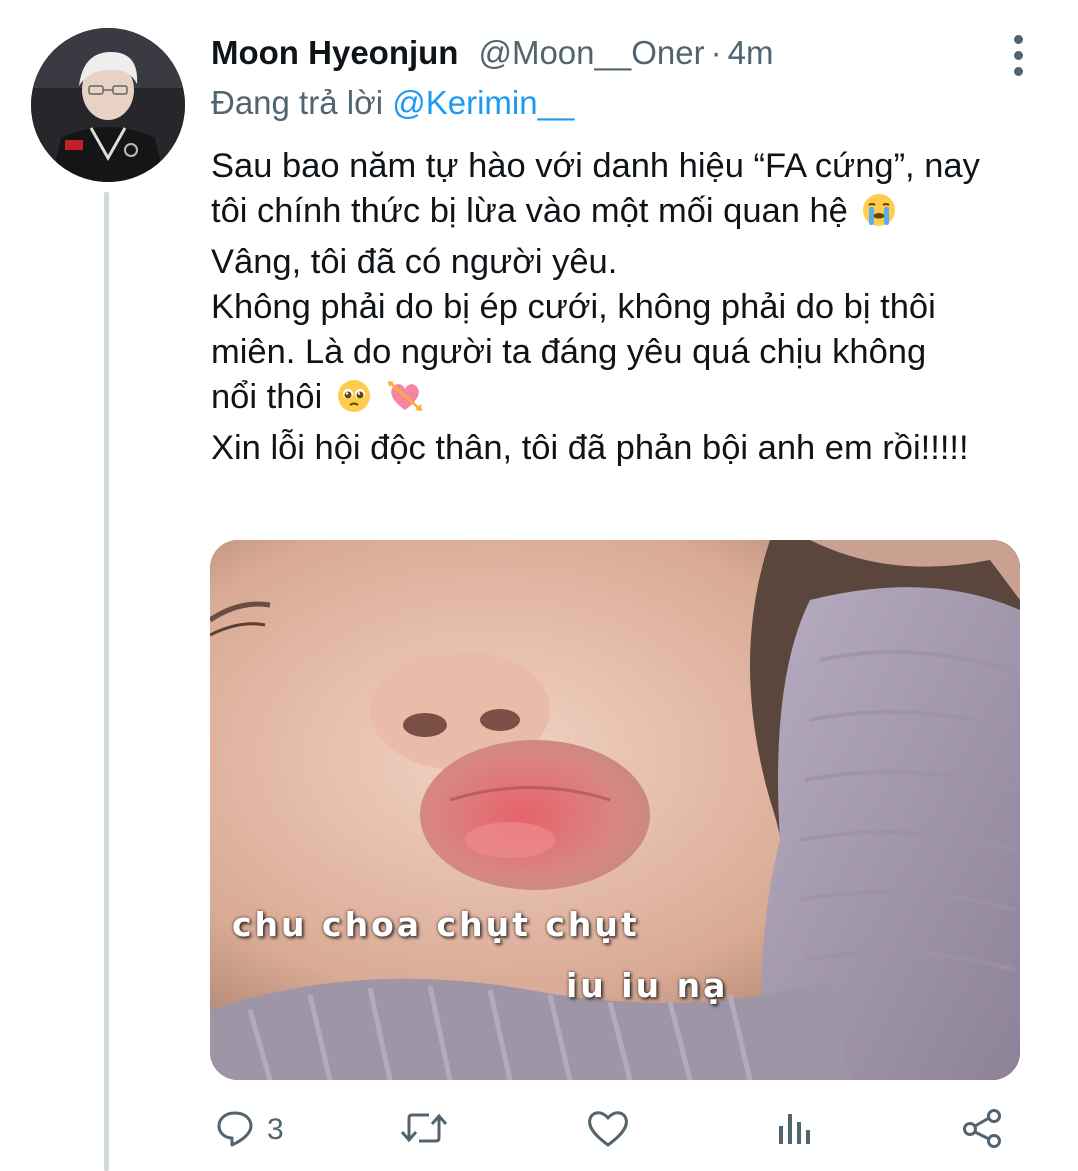 This screenshot has height=1171, width=1078. Describe the element at coordinates (297, 102) in the screenshot. I see `replying-to-label: Đang trả lời` at that location.